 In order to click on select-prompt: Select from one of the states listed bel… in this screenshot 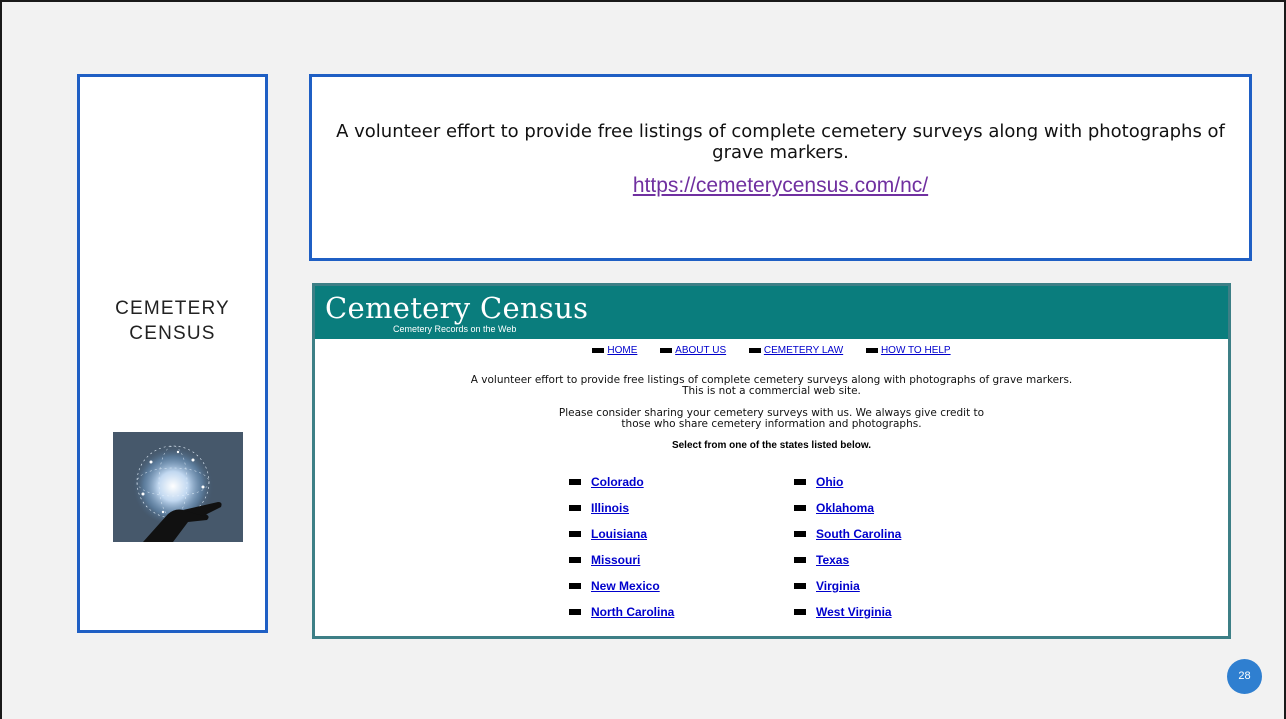, I will do `click(771, 445)`.